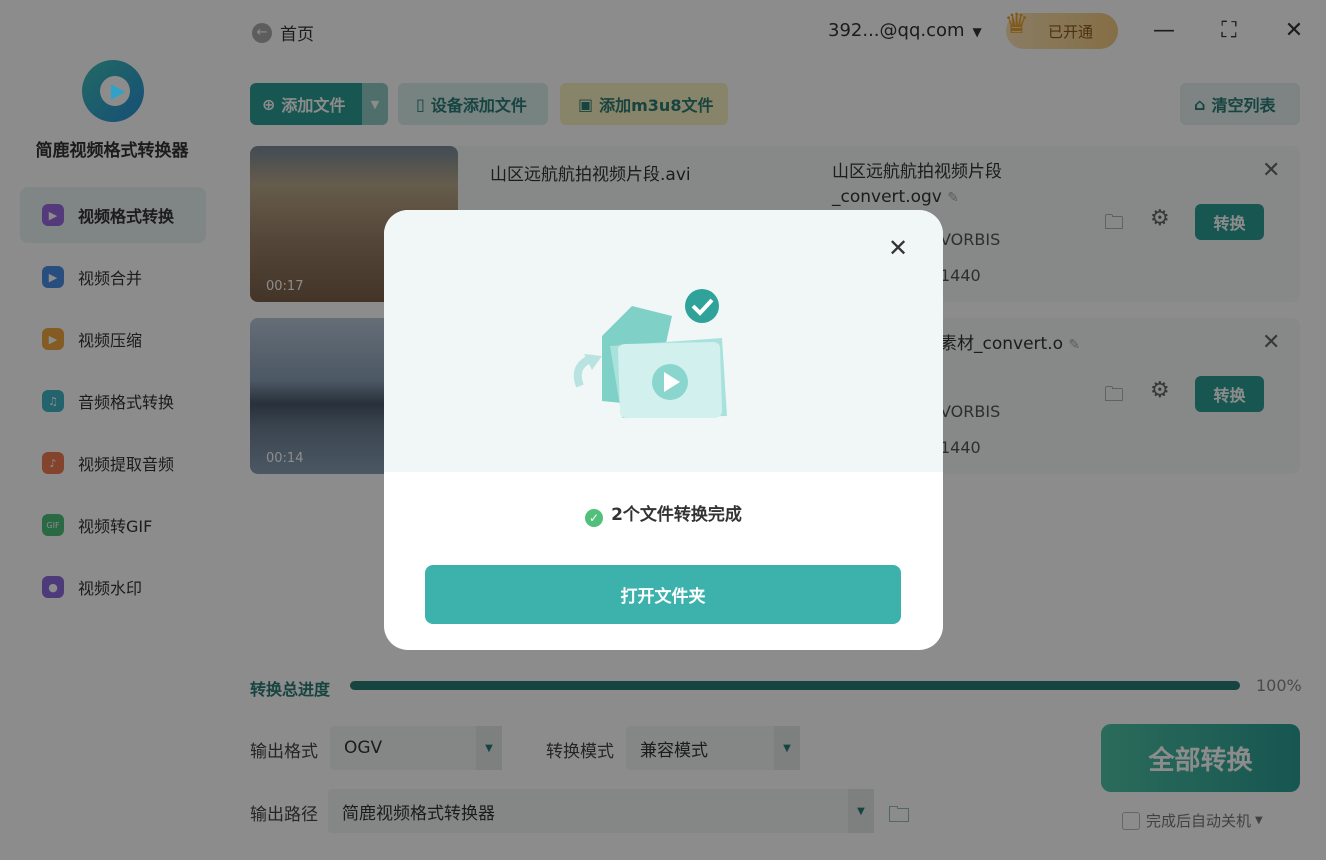 The image size is (1326, 860). What do you see at coordinates (676, 515) in the screenshot?
I see `completion-text: 2个文件转换完成` at bounding box center [676, 515].